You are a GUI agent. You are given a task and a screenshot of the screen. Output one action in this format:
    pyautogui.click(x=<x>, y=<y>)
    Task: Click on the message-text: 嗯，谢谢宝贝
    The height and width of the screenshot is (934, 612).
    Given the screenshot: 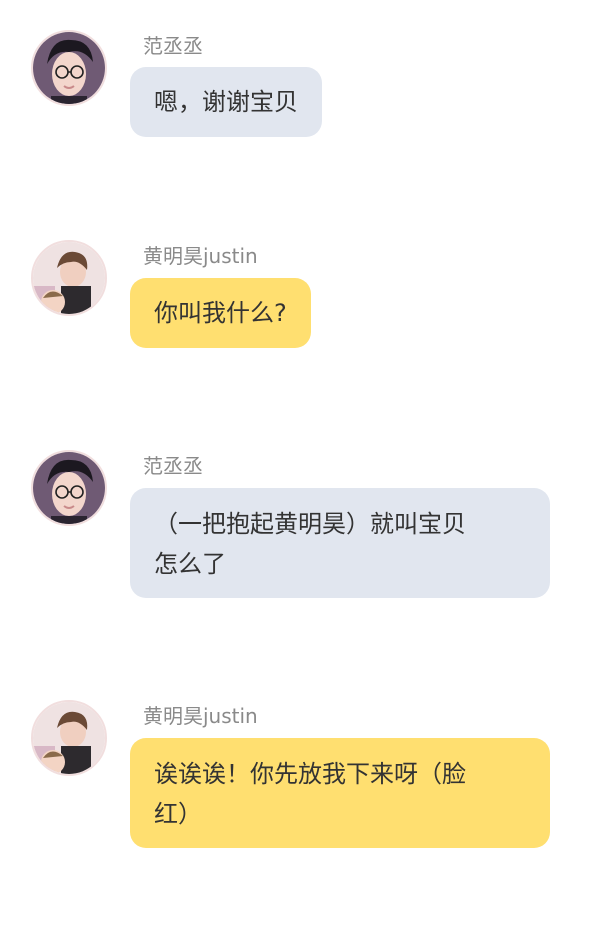 What is the action you would take?
    pyautogui.click(x=226, y=102)
    